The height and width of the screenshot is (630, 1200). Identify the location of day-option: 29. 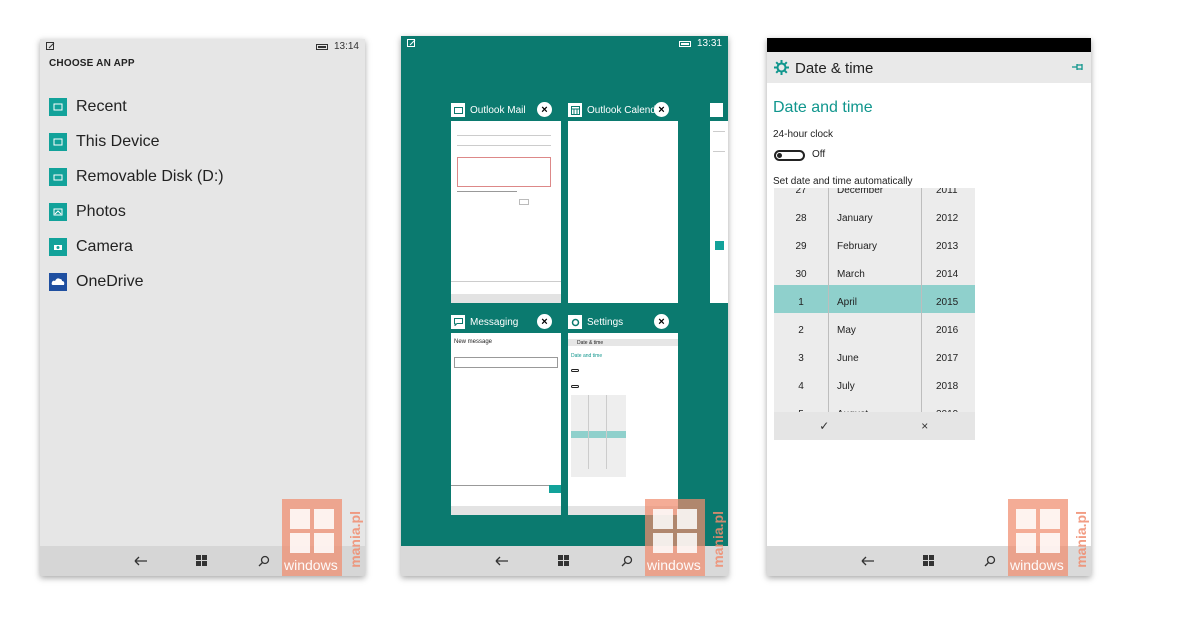
(801, 246).